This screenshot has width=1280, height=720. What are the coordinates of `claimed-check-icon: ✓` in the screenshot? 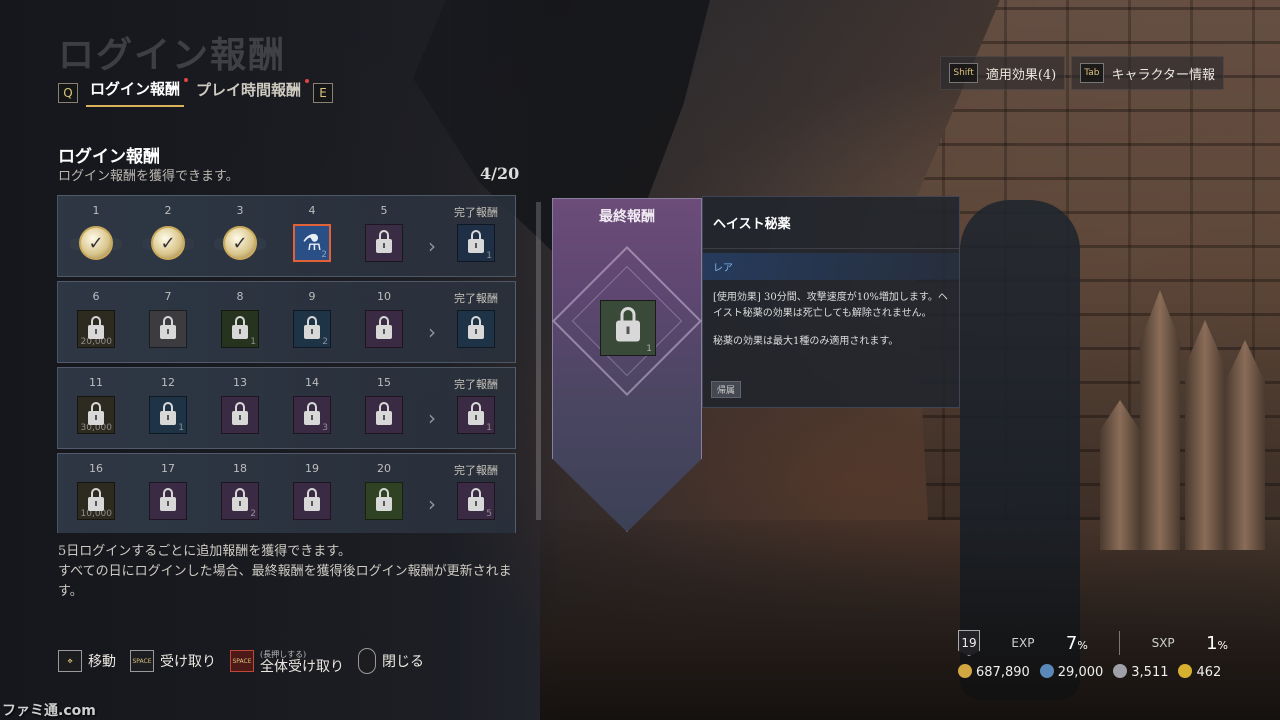 It's located at (240, 243).